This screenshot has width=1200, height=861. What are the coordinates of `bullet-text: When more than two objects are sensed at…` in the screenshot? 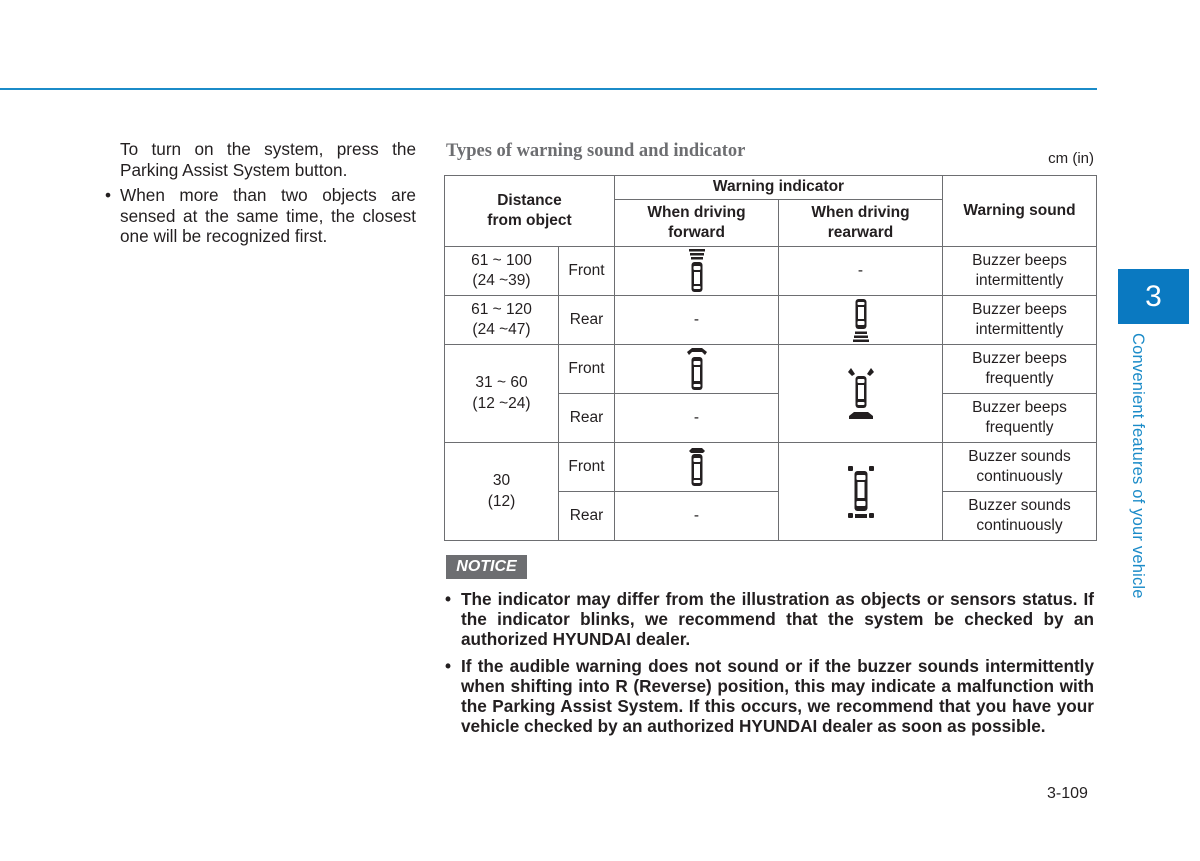 It's located at (268, 215).